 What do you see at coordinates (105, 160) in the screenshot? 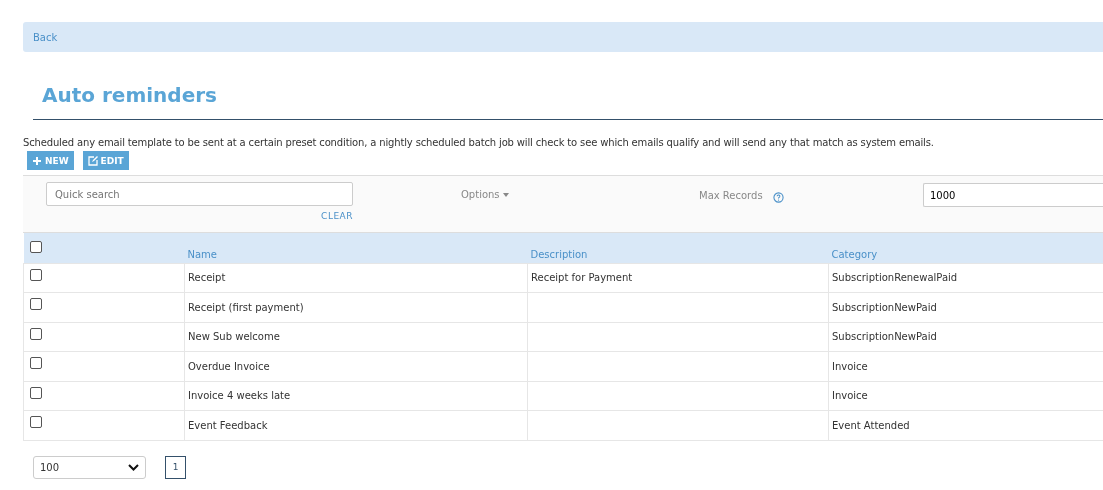
I see `edit-button: EDIT` at bounding box center [105, 160].